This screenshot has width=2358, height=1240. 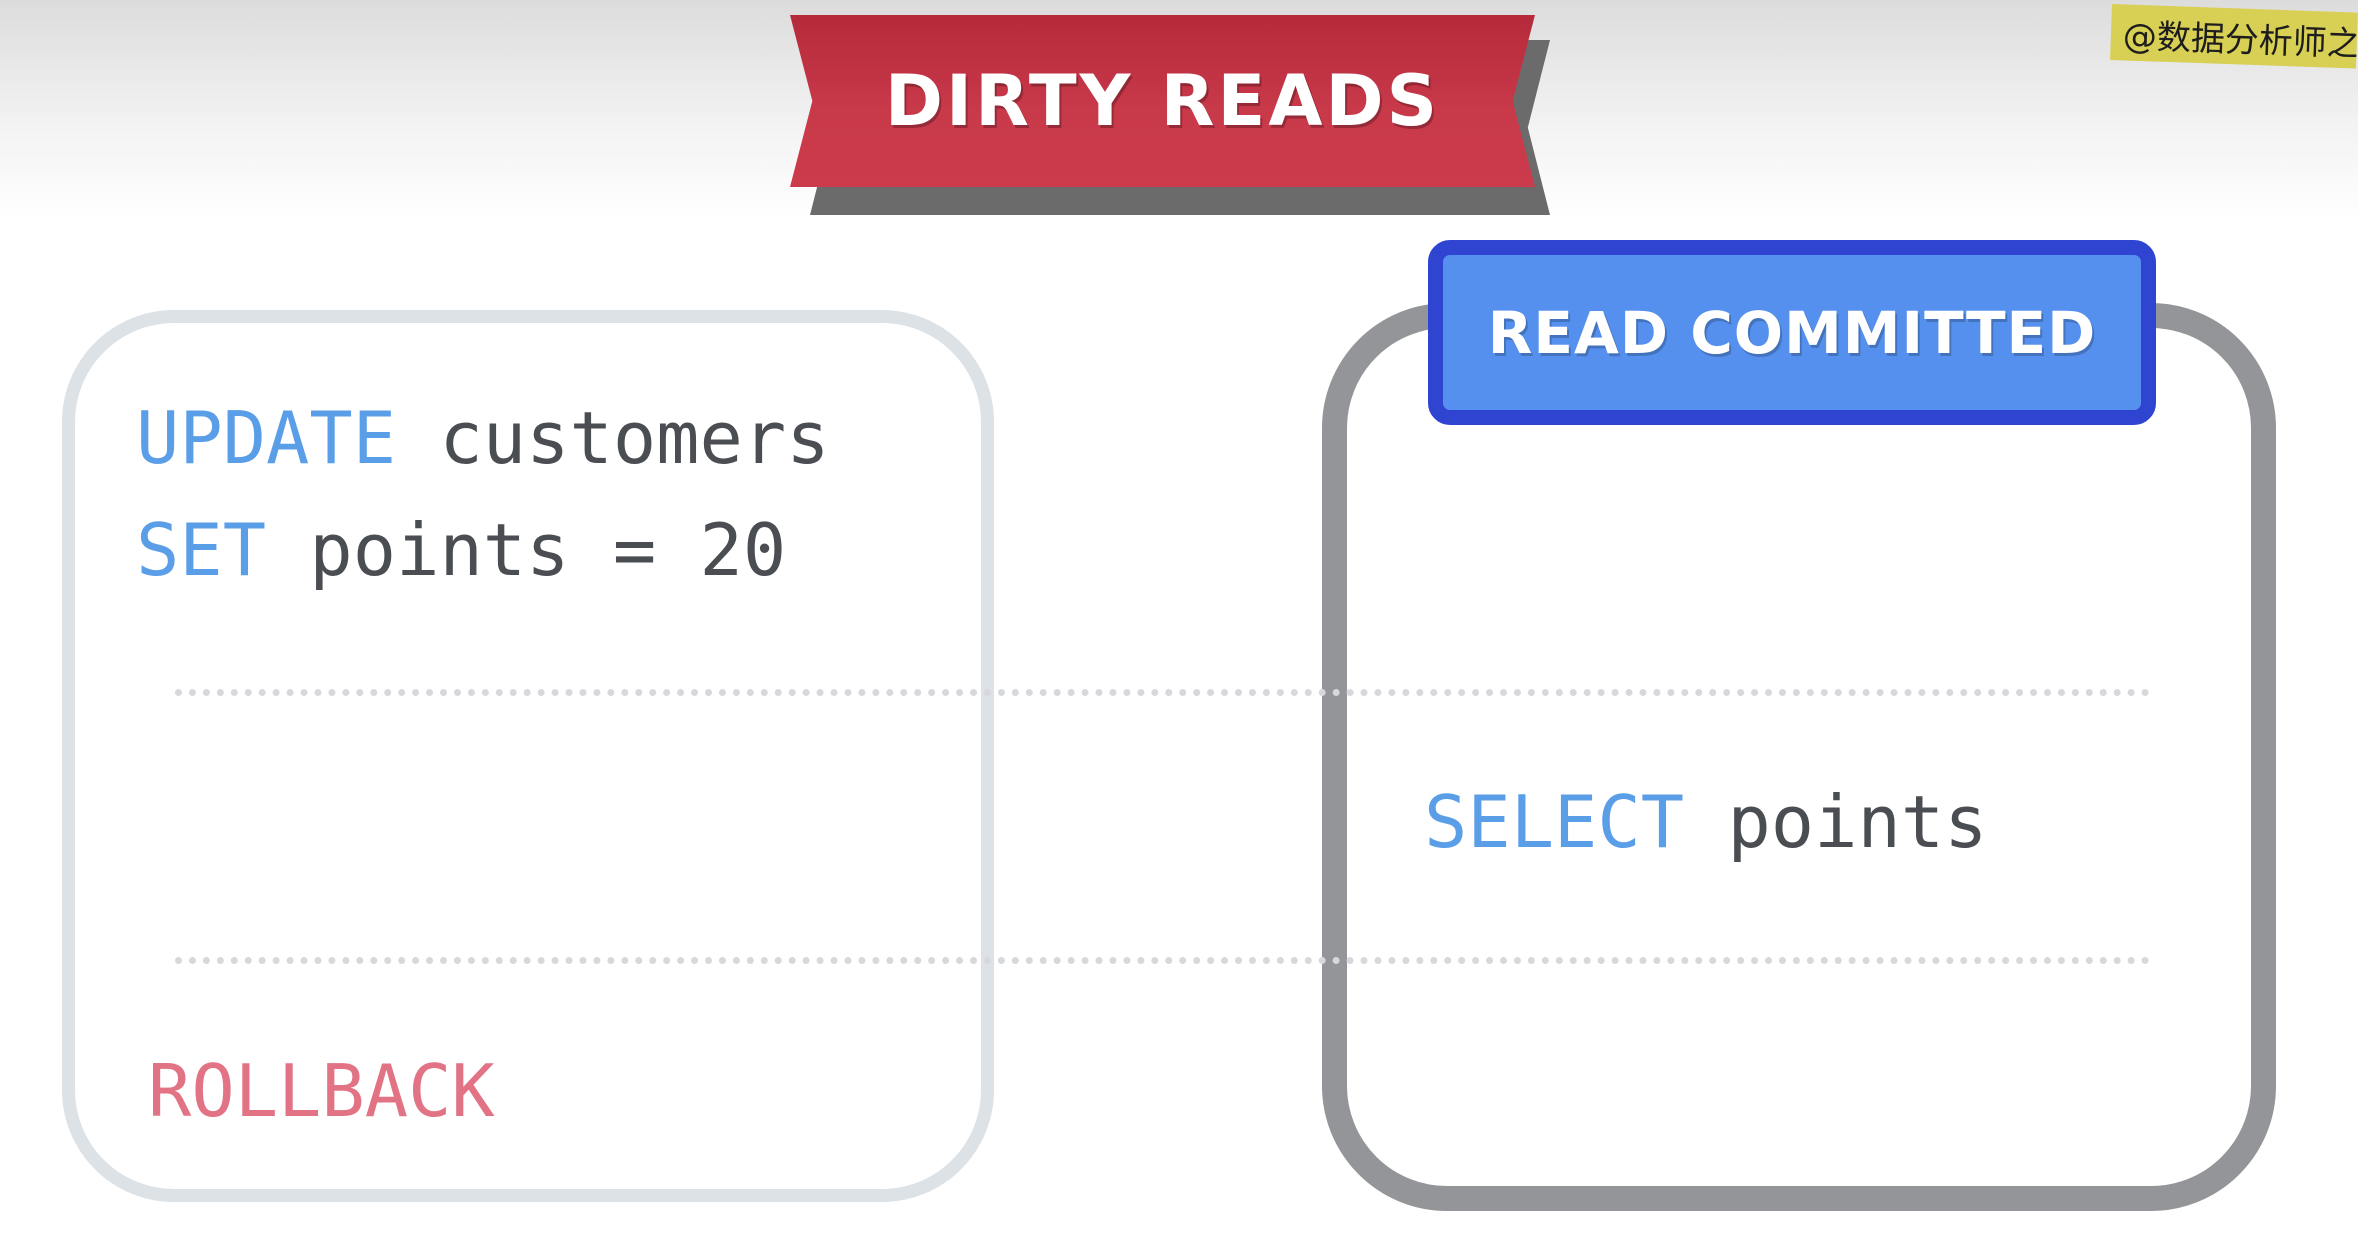 I want to click on isolation-level-badge: READ COMMITTED, so click(x=1792, y=332).